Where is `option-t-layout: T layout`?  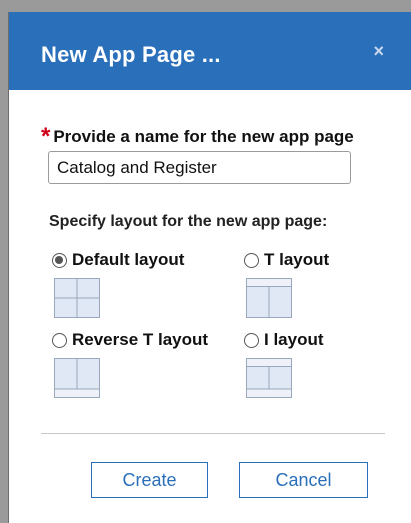
option-t-layout: T layout is located at coordinates (286, 260).